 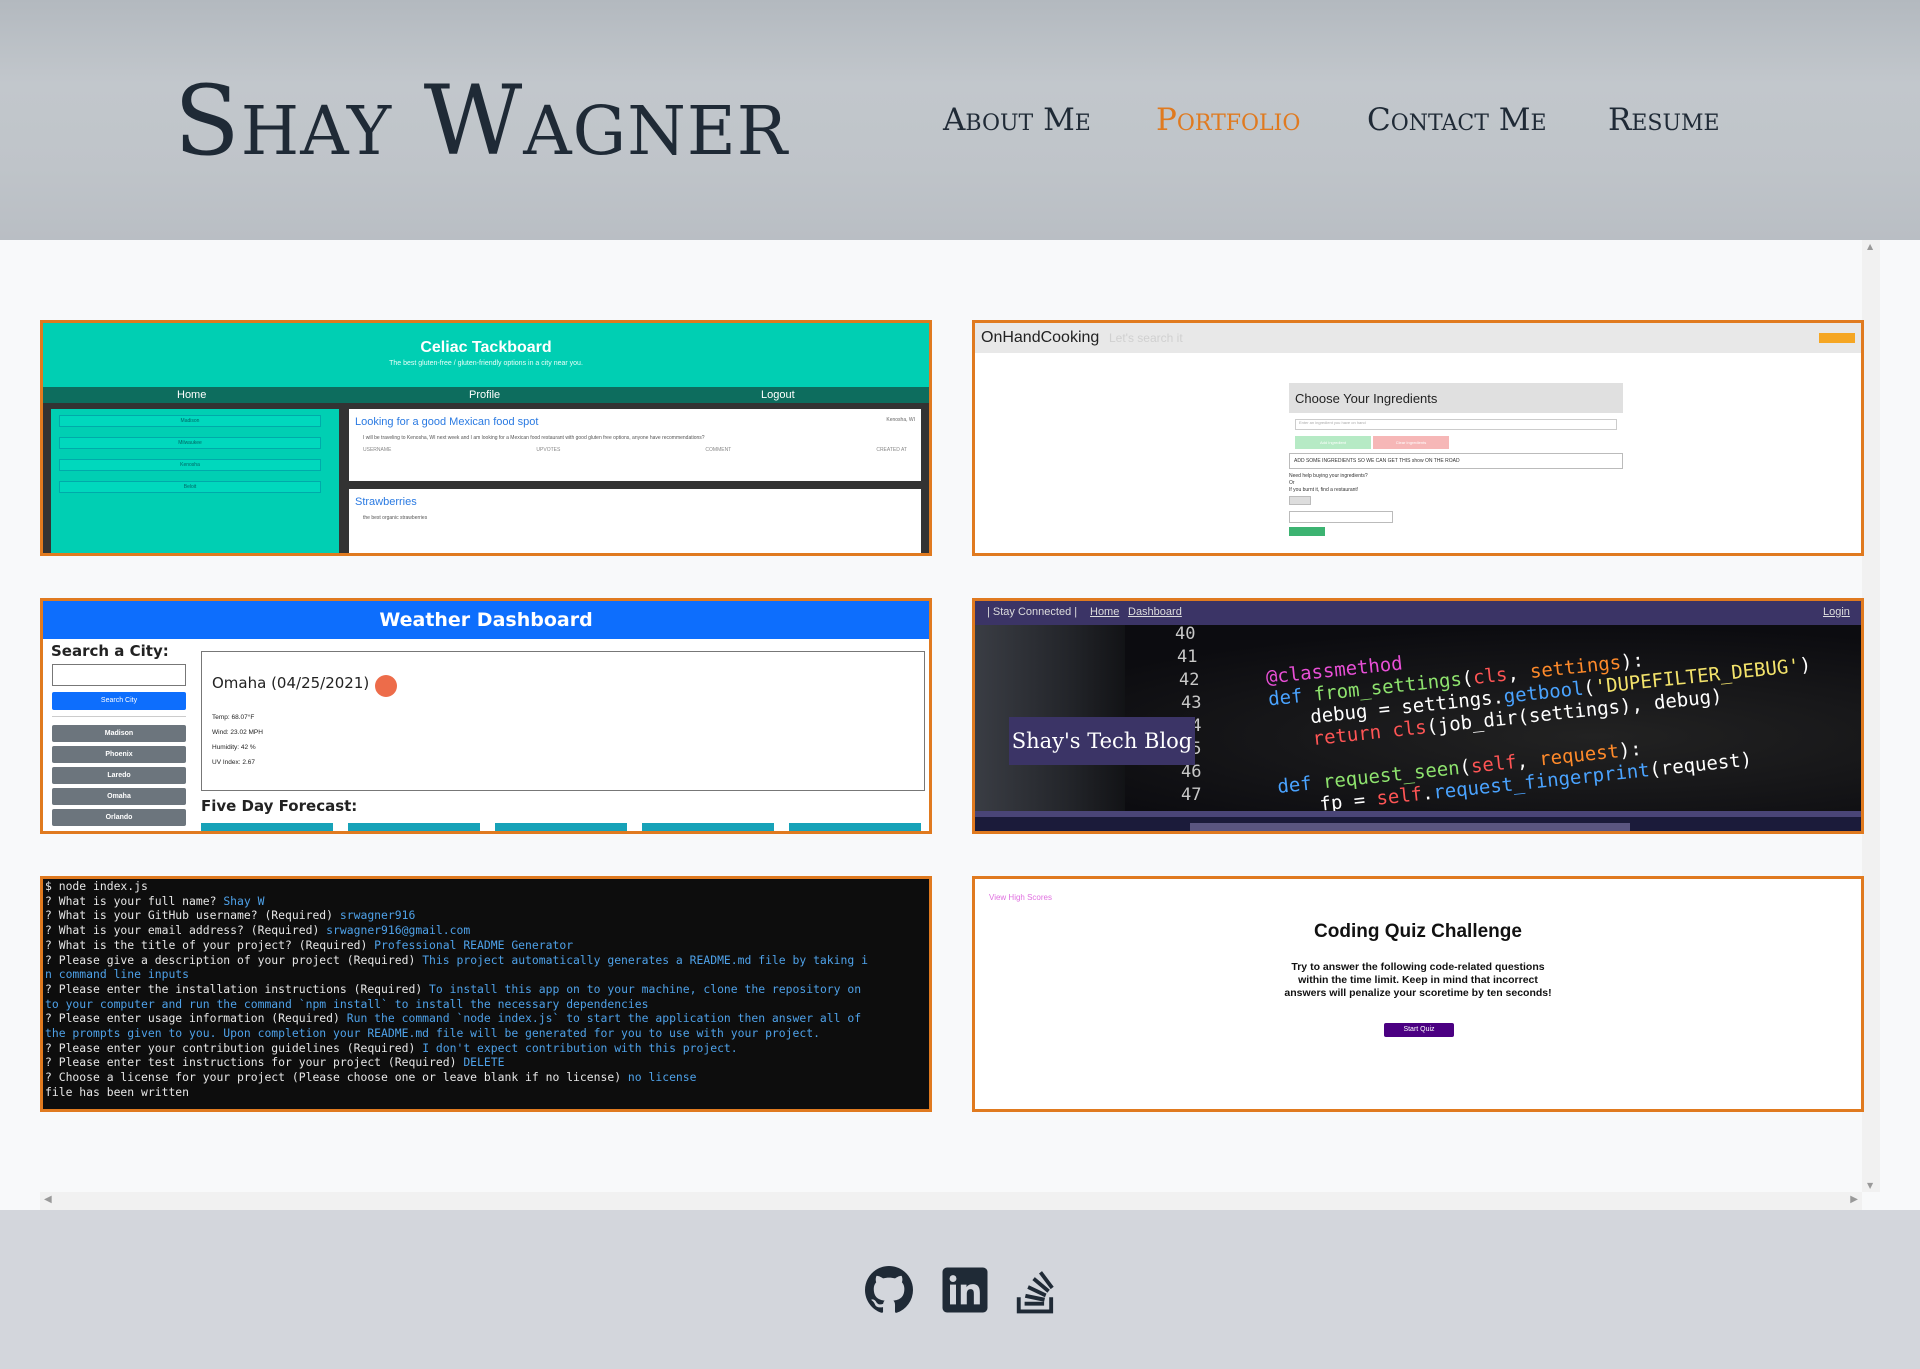 I want to click on vertical-scrollbar: ▲ ▼, so click(x=1871, y=716).